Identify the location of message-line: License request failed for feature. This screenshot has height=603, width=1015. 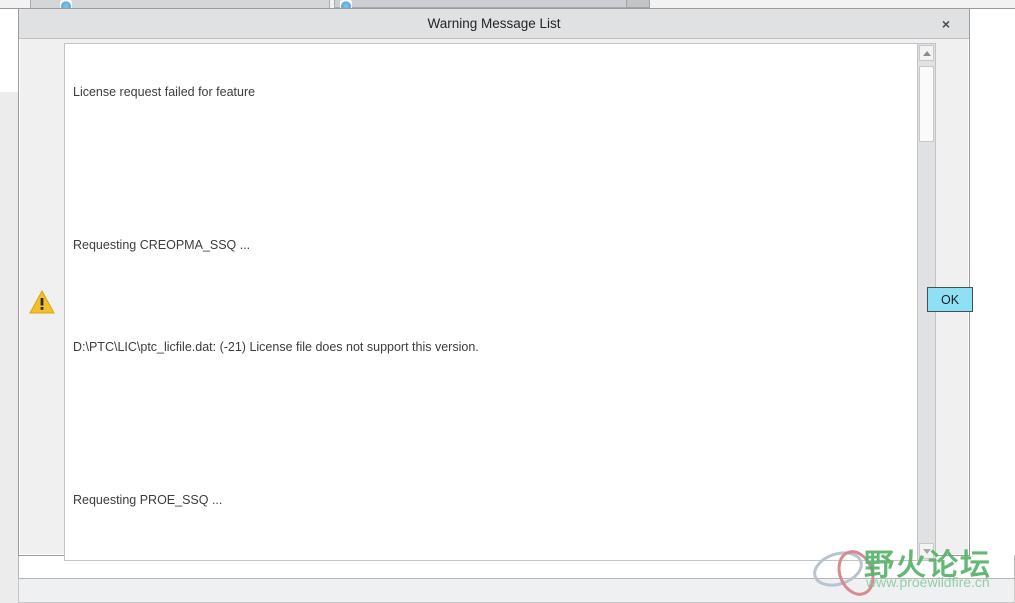
(164, 92).